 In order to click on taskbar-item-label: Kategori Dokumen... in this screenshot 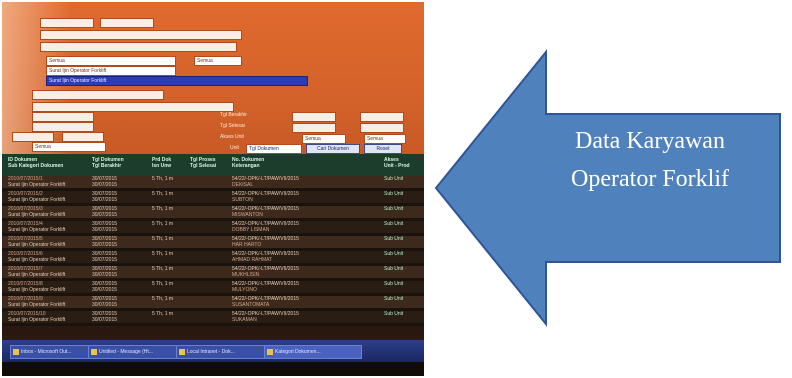, I will do `click(298, 352)`.